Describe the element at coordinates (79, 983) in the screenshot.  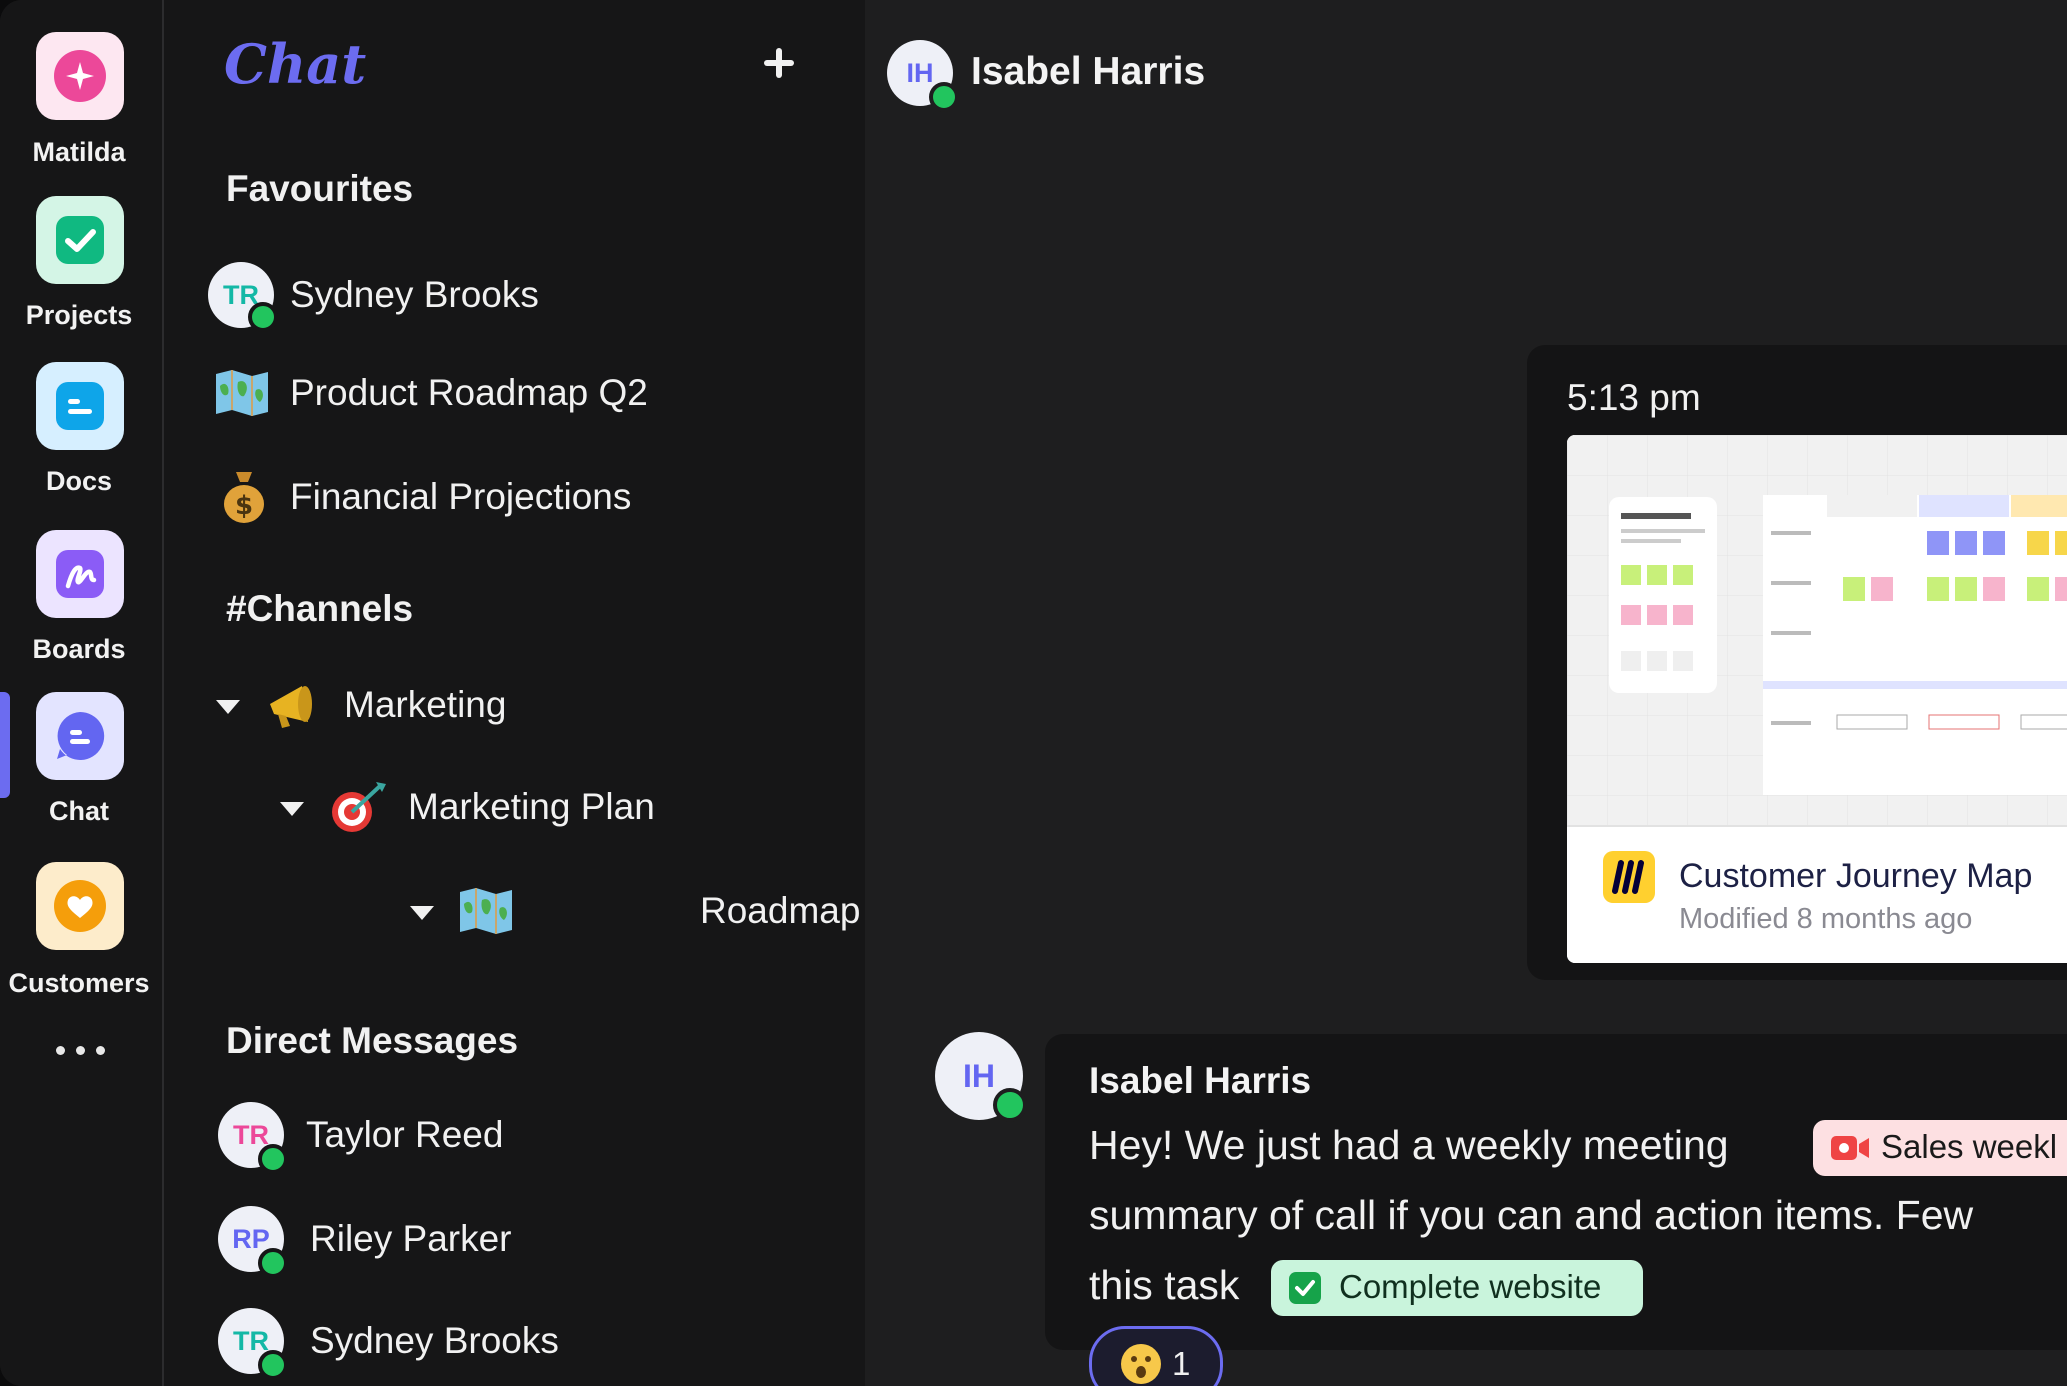
I see `rail-label: Customers` at that location.